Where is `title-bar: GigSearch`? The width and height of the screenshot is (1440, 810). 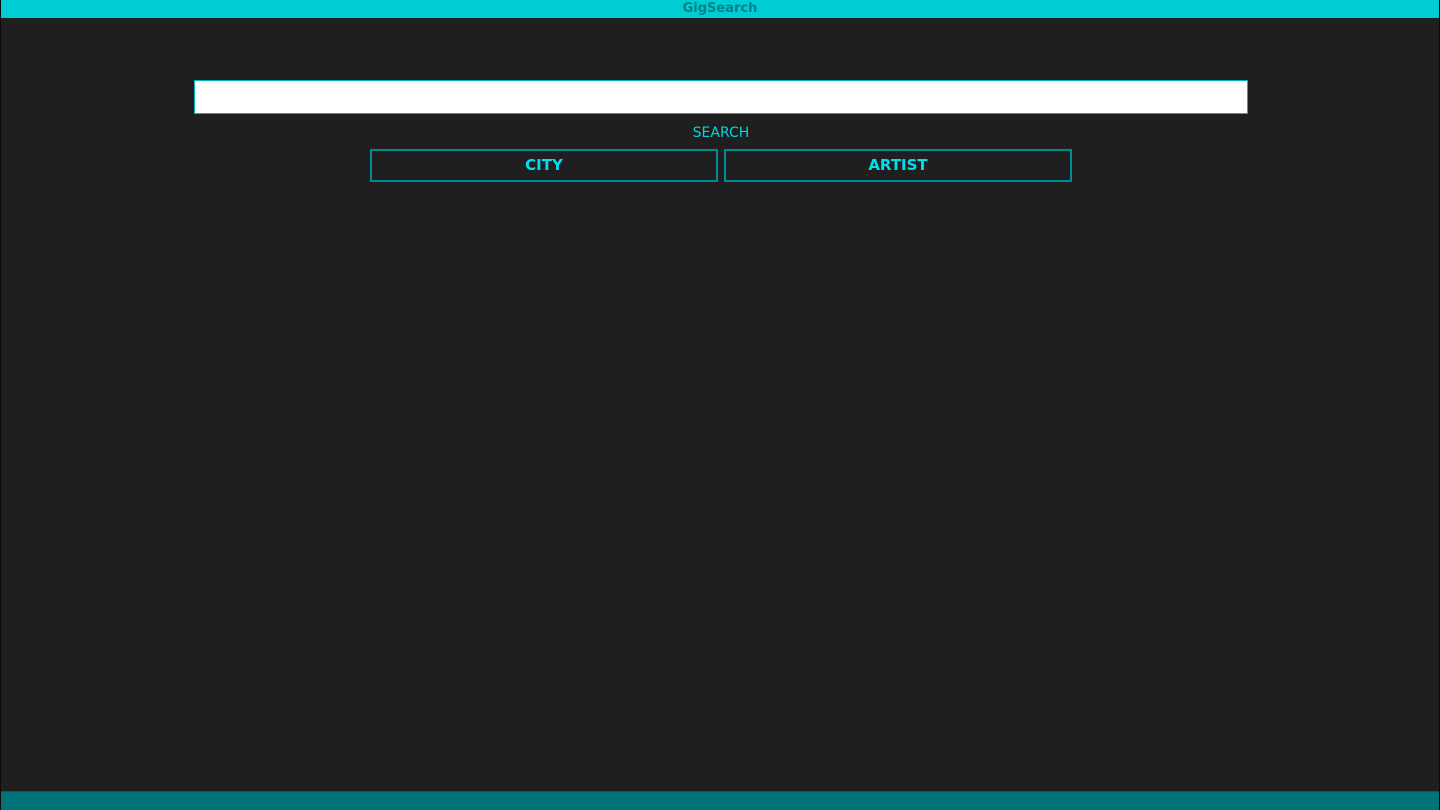 title-bar: GigSearch is located at coordinates (720, 9).